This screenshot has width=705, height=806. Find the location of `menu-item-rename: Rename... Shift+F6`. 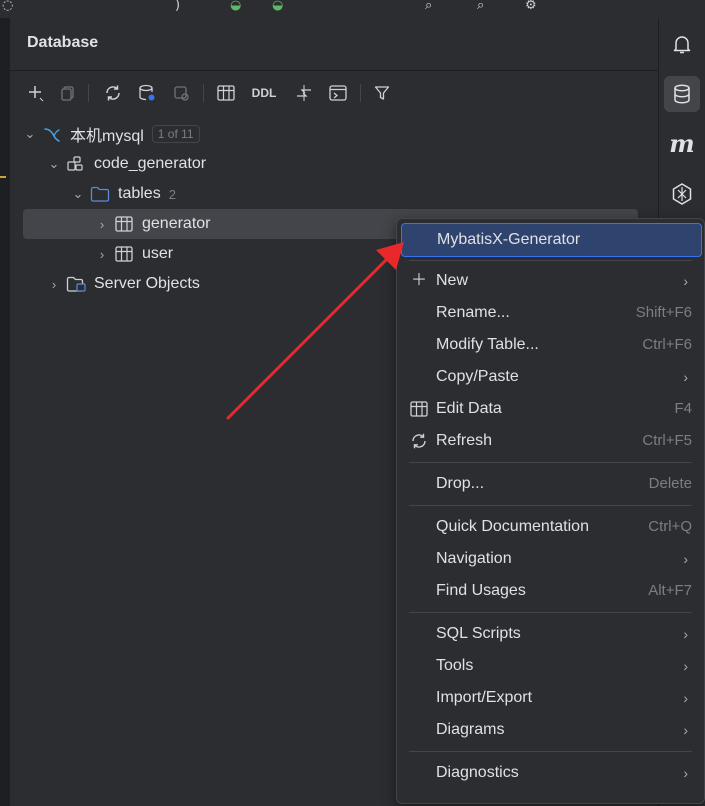

menu-item-rename: Rename... Shift+F6 is located at coordinates (550, 313).